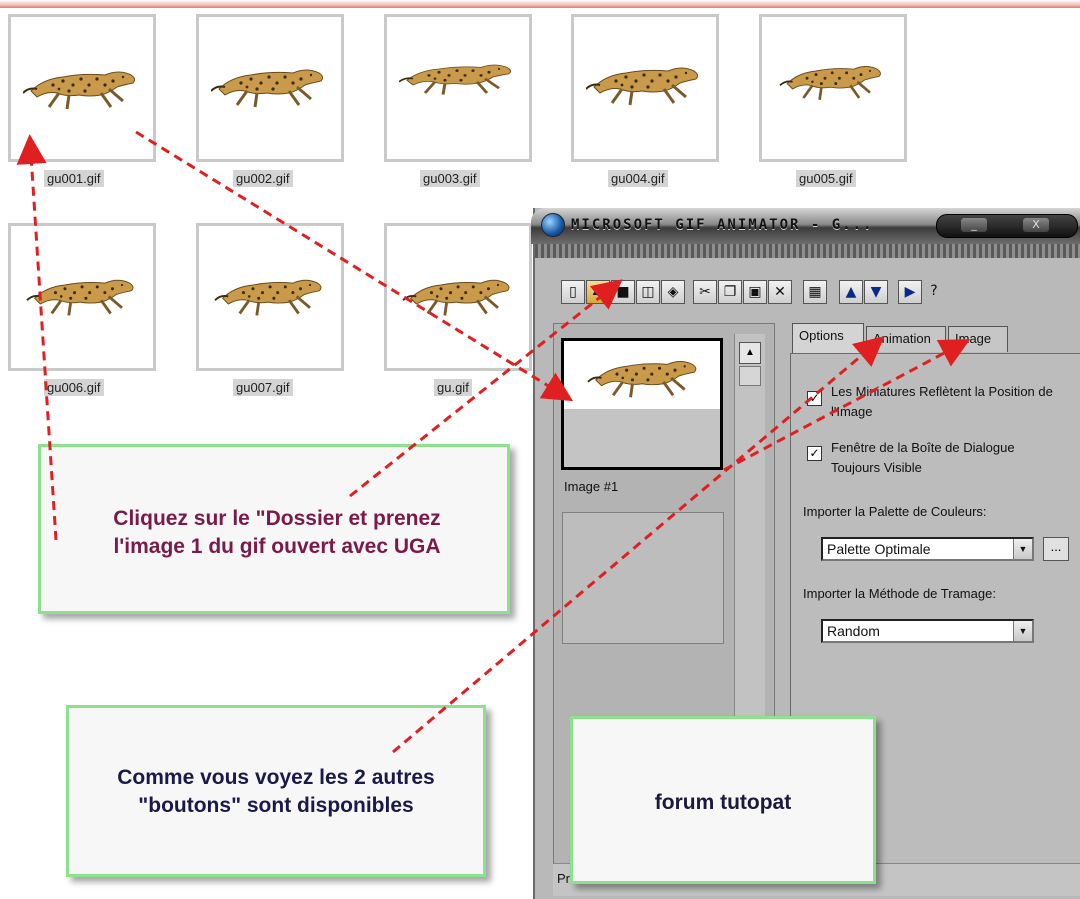  I want to click on insert-icon: ◫, so click(648, 292).